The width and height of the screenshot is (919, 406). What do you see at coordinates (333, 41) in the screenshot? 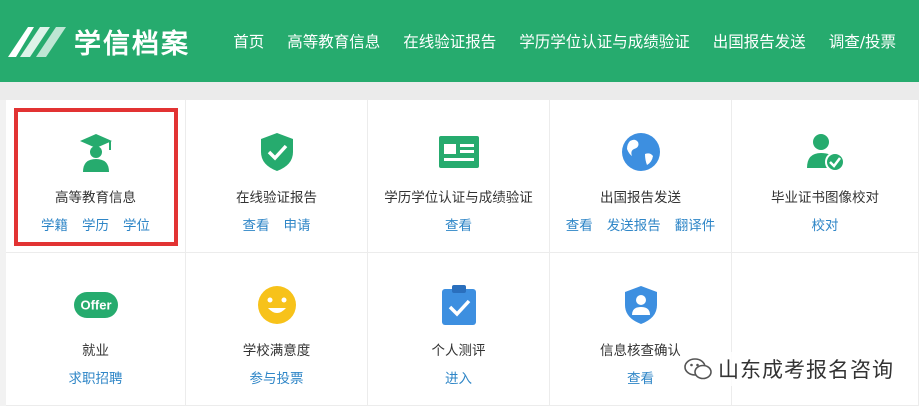
I see `nav-higher-education: 高等教育信息` at bounding box center [333, 41].